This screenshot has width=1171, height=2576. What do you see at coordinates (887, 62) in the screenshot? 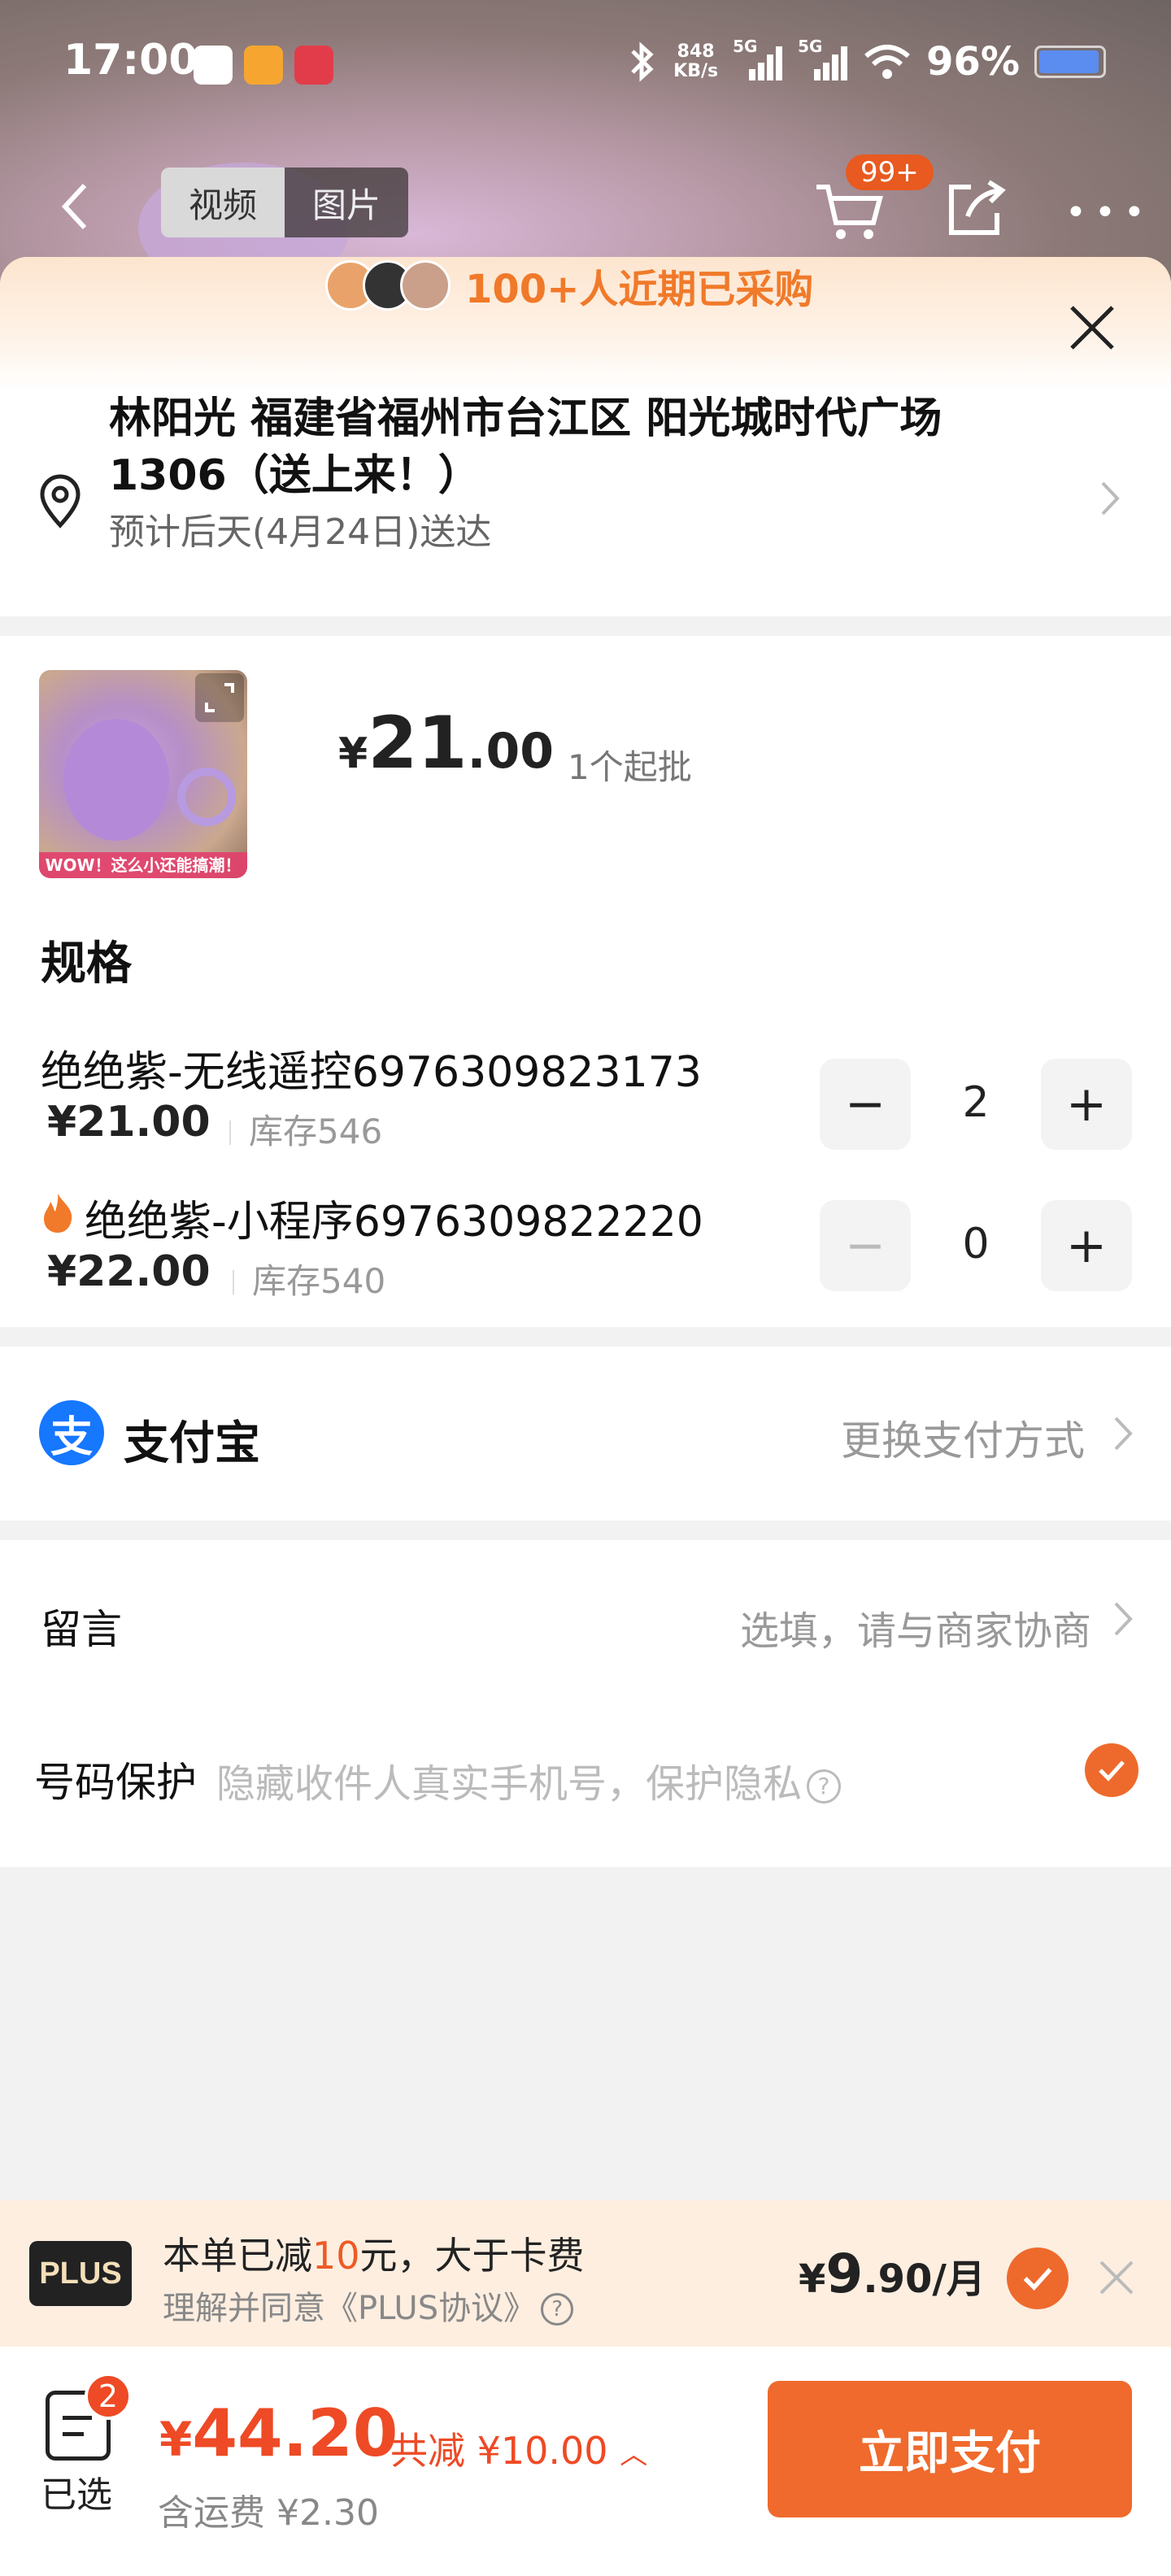
I see `wifi-icon` at bounding box center [887, 62].